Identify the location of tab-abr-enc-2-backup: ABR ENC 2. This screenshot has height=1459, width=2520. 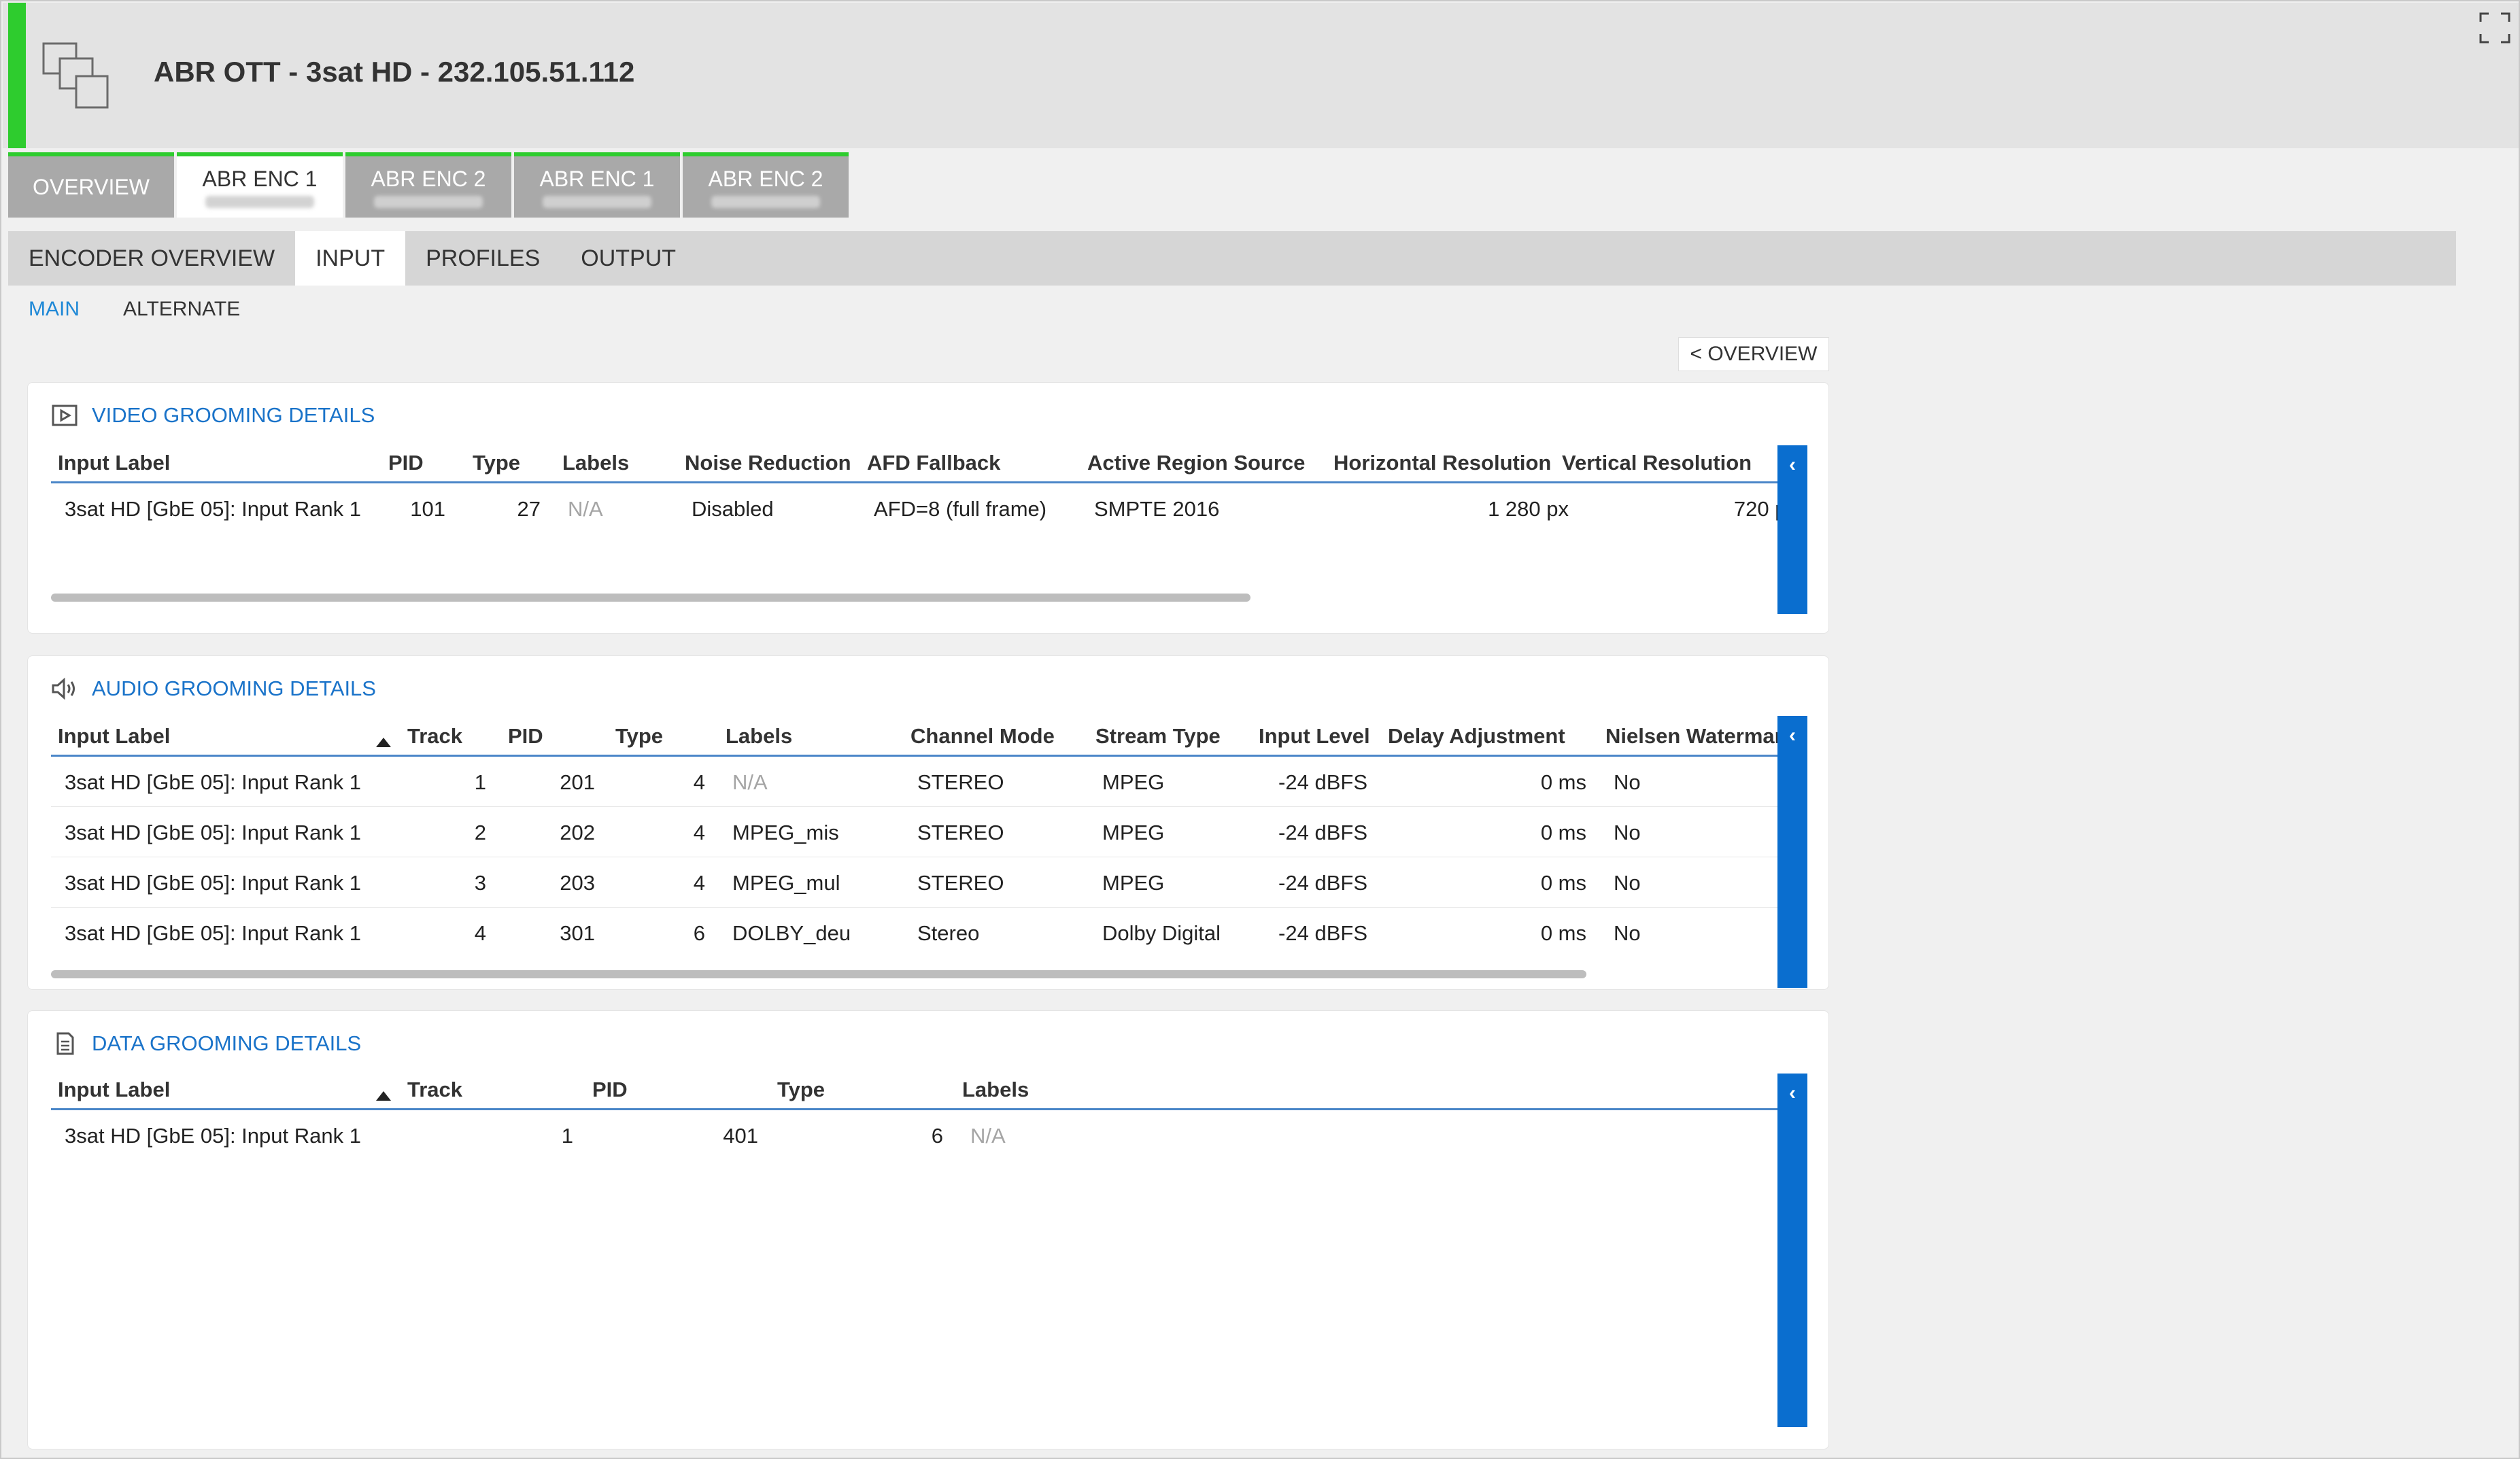
(766, 185).